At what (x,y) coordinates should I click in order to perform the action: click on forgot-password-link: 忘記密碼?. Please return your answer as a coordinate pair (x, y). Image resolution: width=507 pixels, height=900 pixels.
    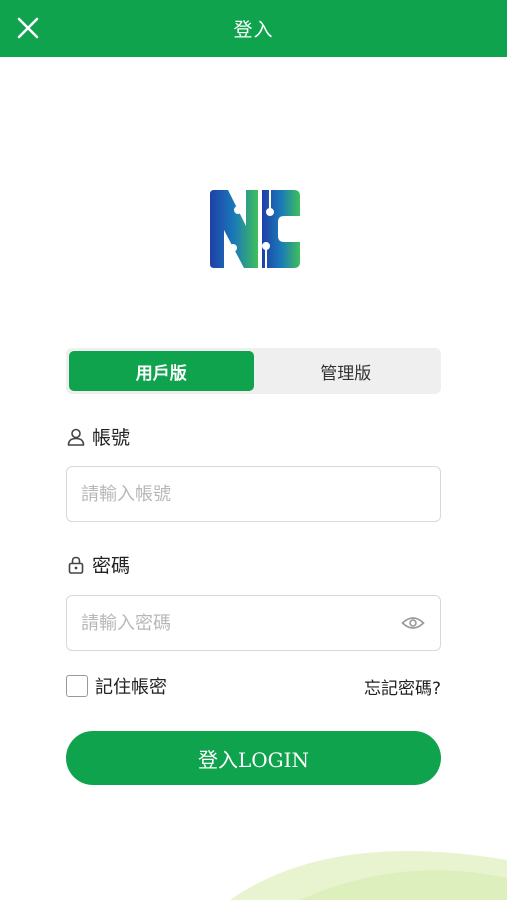
    Looking at the image, I should click on (402, 686).